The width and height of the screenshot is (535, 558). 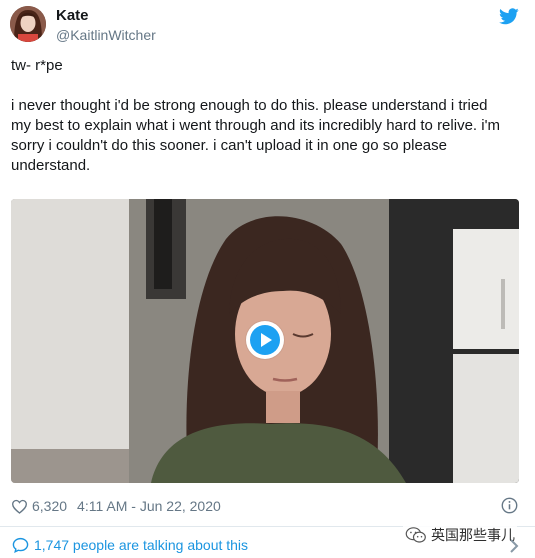 What do you see at coordinates (106, 35) in the screenshot?
I see `user-handle: @KaitlinWitcher` at bounding box center [106, 35].